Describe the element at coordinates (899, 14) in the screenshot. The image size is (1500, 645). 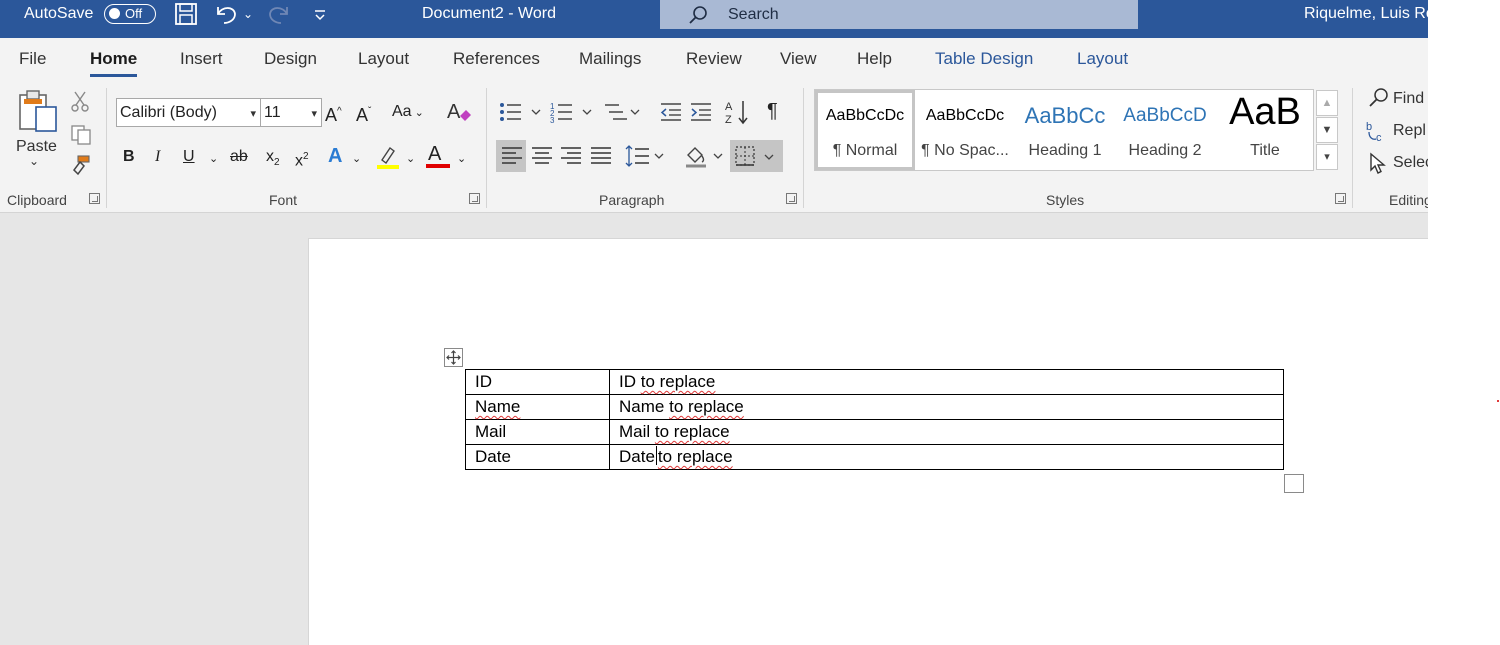
I see `search-box: Search` at that location.